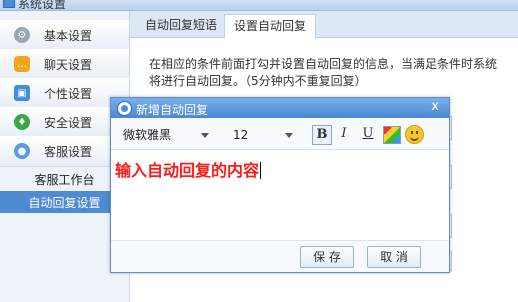  I want to click on text-caret, so click(261, 170).